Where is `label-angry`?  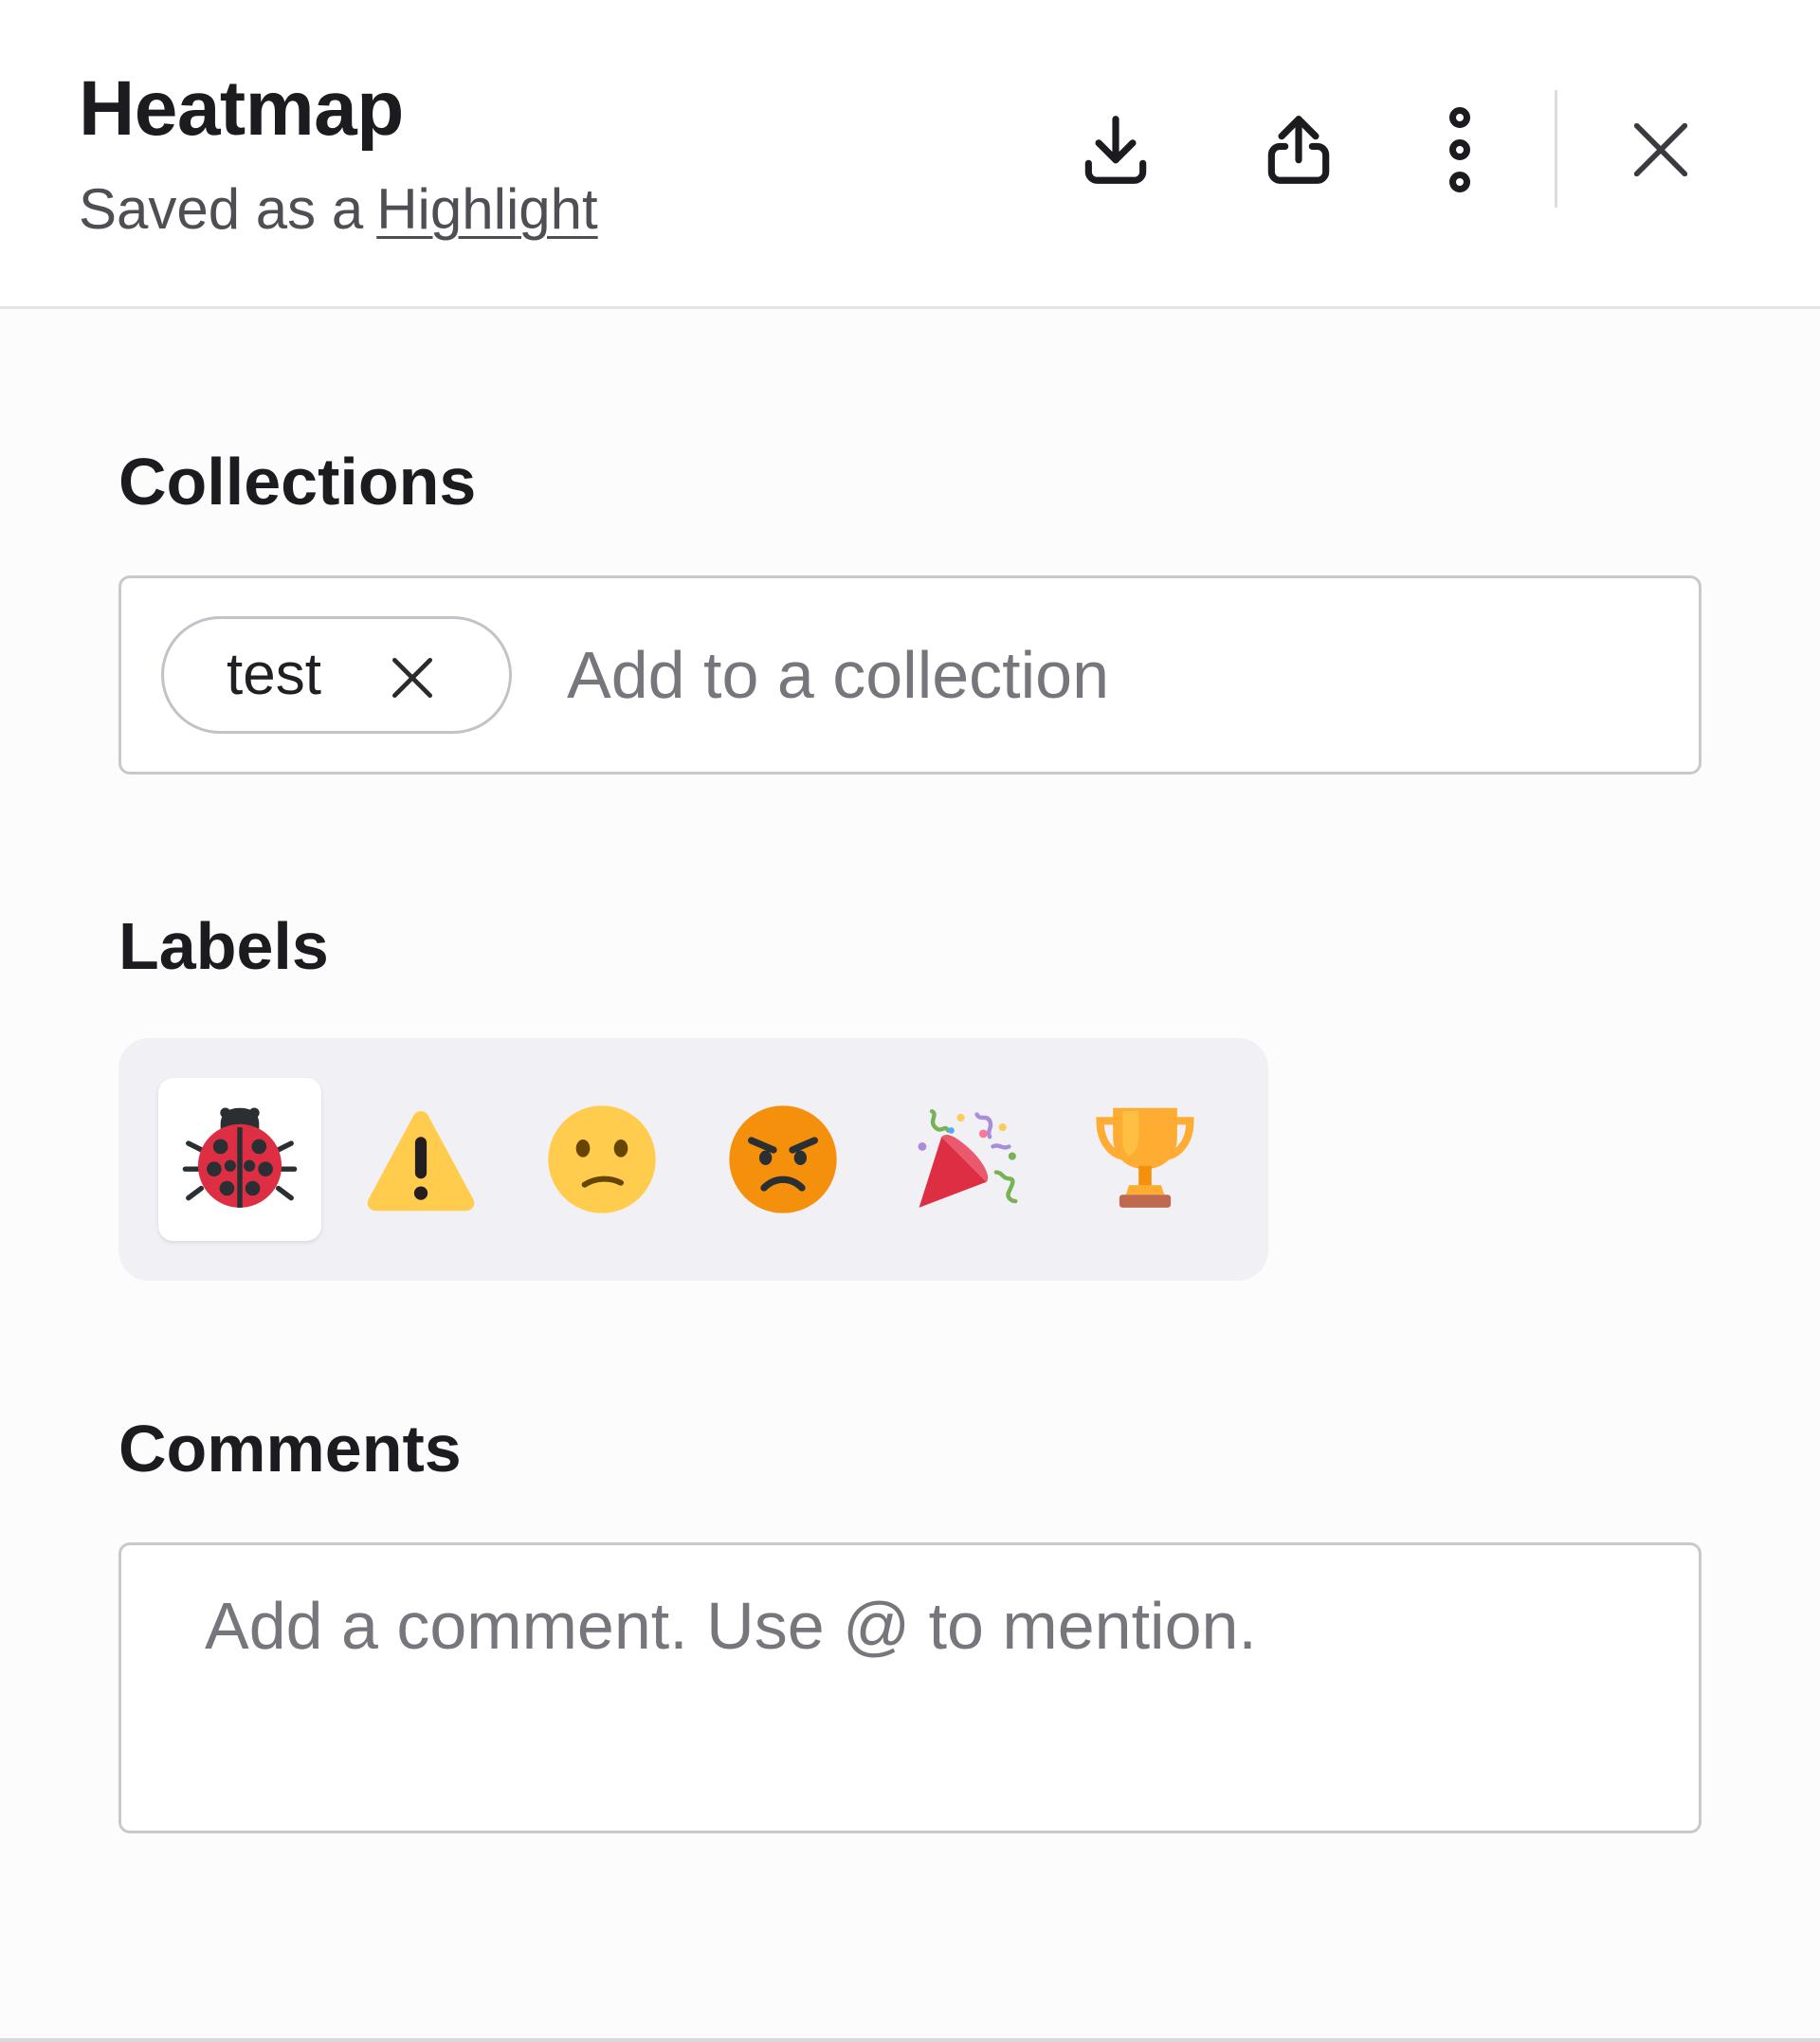 label-angry is located at coordinates (782, 1159).